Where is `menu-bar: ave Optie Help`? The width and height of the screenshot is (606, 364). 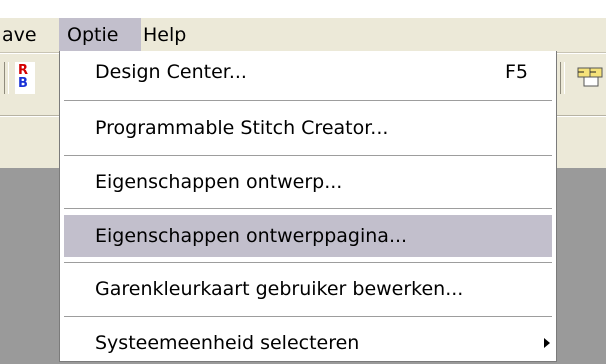
menu-bar: ave Optie Help is located at coordinates (303, 35).